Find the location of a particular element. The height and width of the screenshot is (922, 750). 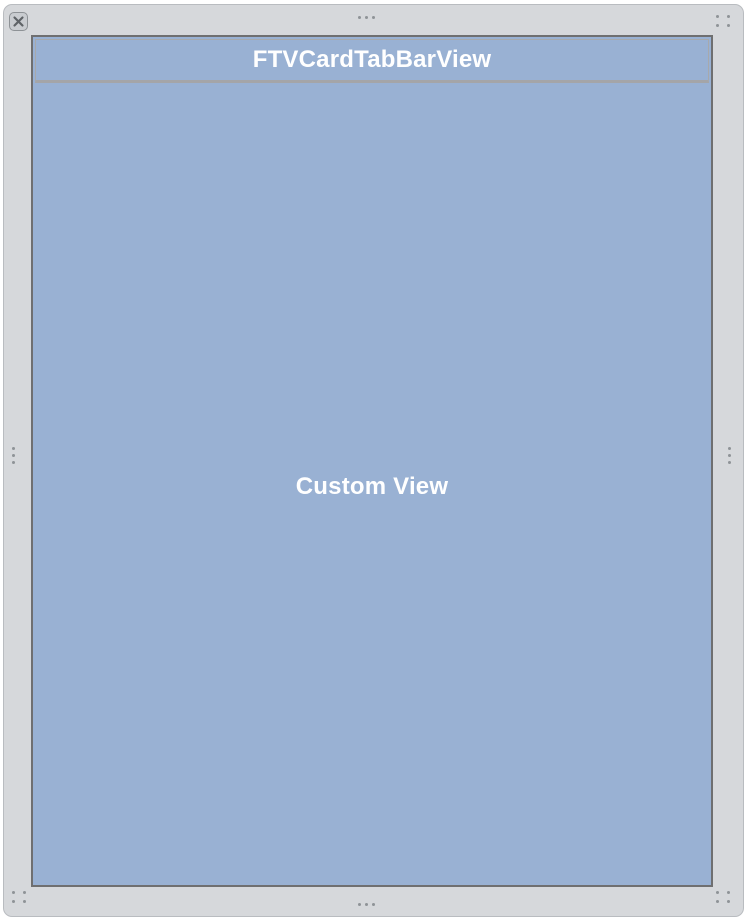

tab-bar-view-label: FTVCardTabBarView is located at coordinates (372, 59).